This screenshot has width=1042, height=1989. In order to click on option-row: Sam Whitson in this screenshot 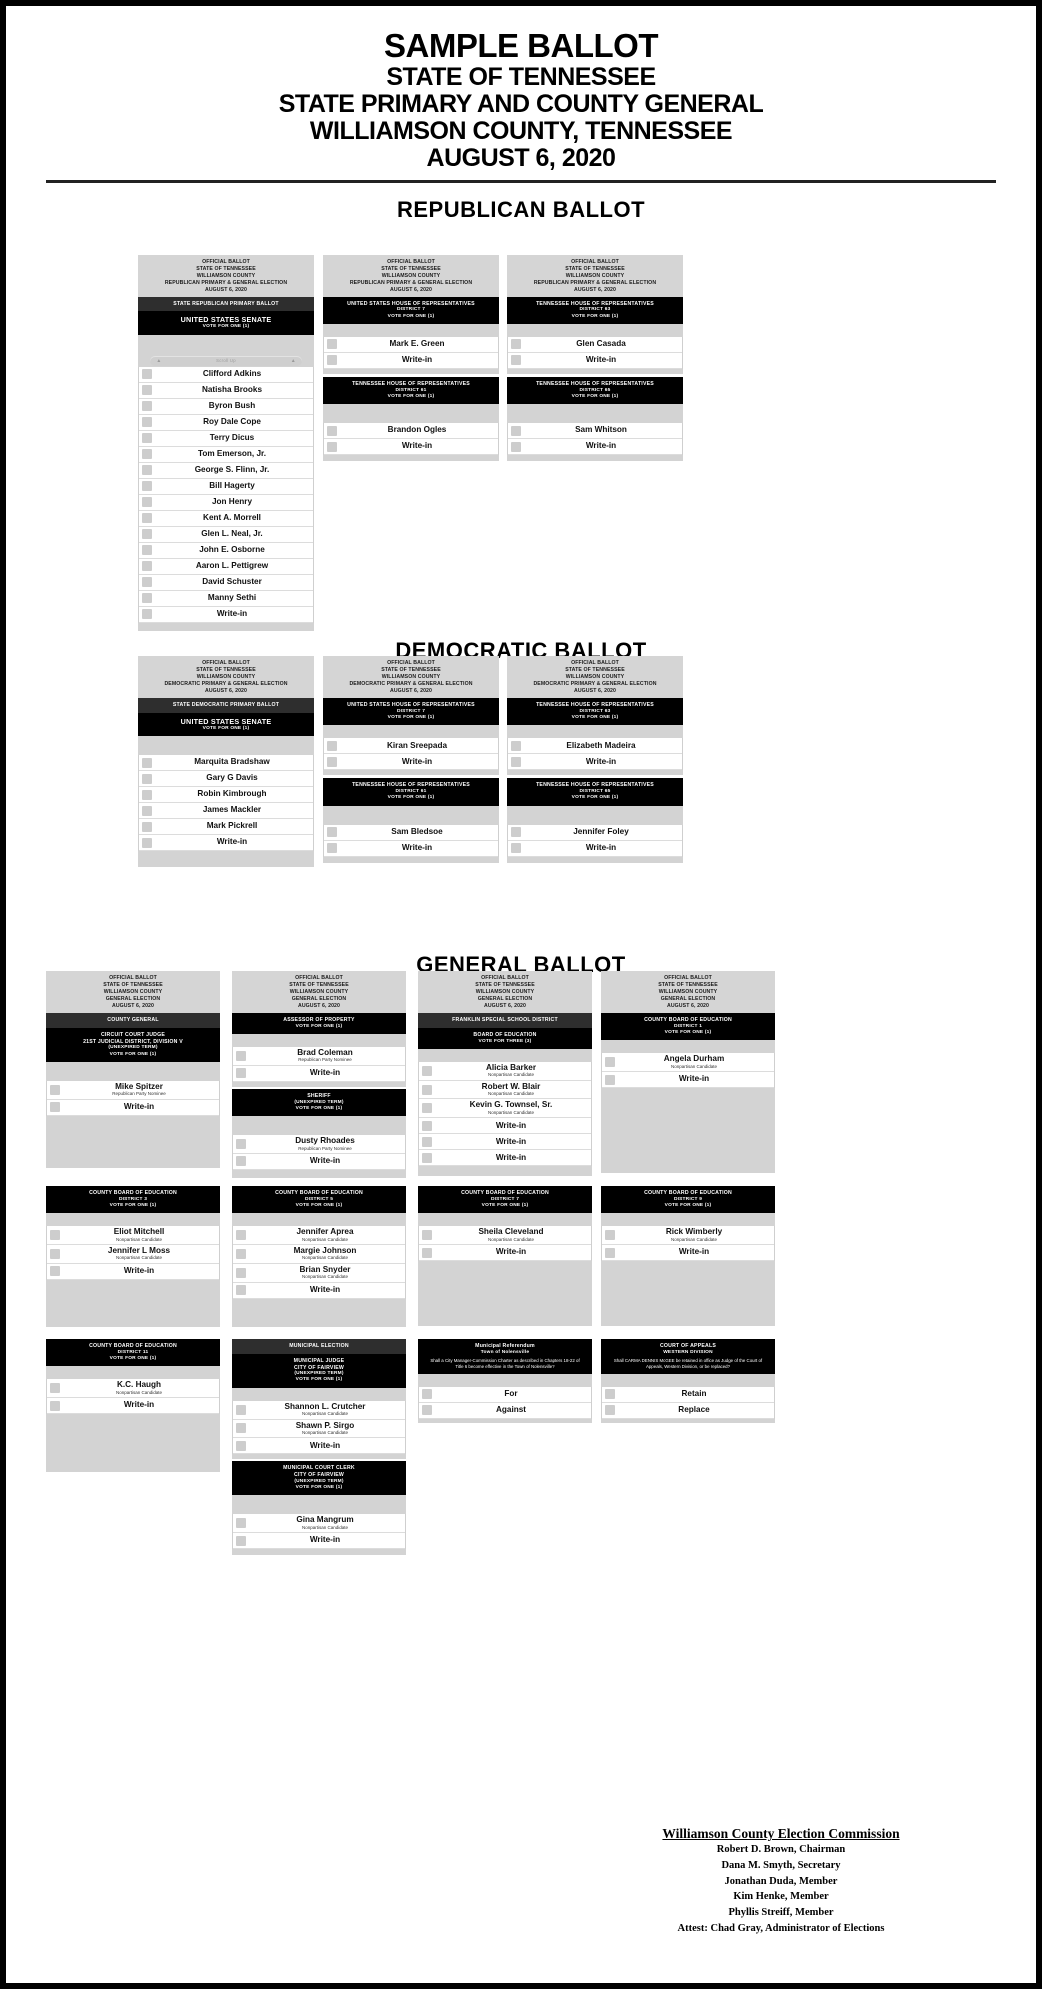, I will do `click(595, 431)`.